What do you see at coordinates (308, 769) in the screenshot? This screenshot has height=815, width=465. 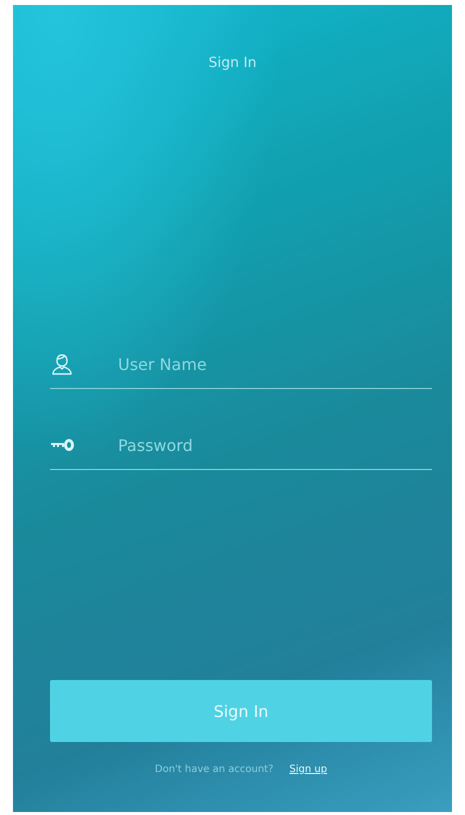 I see `sign-up-link: Sign up` at bounding box center [308, 769].